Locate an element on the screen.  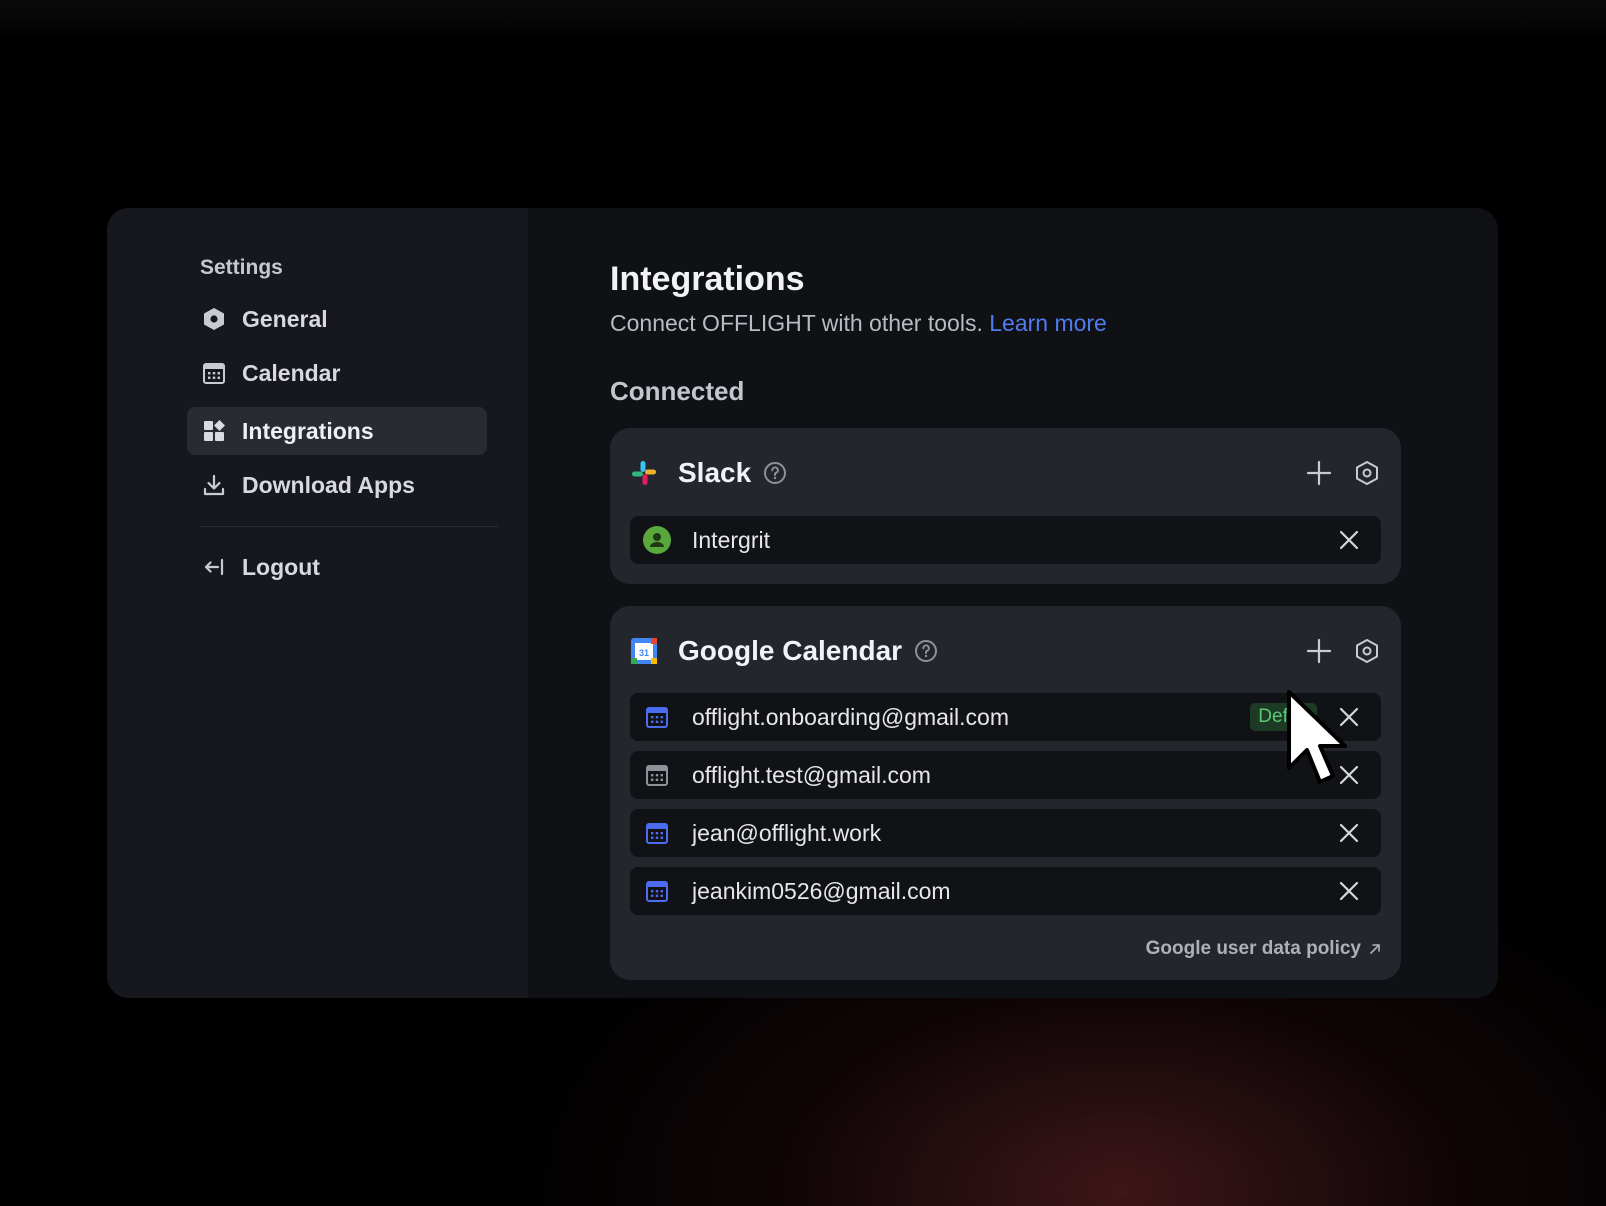
sidebar-item-integrations: Integrations is located at coordinates (337, 431).